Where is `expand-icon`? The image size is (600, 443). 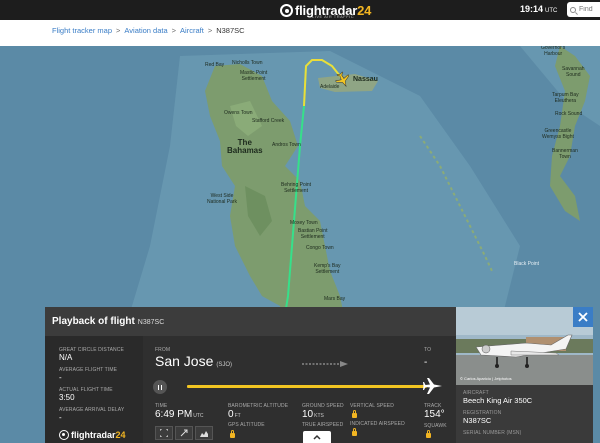
expand-icon is located at coordinates (164, 433).